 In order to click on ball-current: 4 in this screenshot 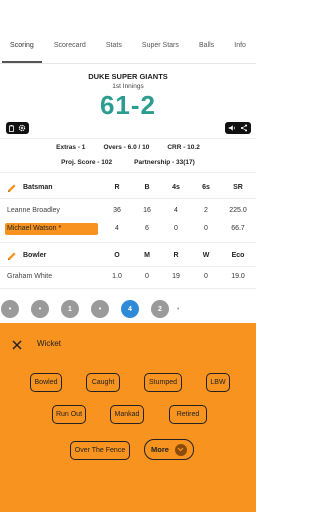, I will do `click(130, 309)`.